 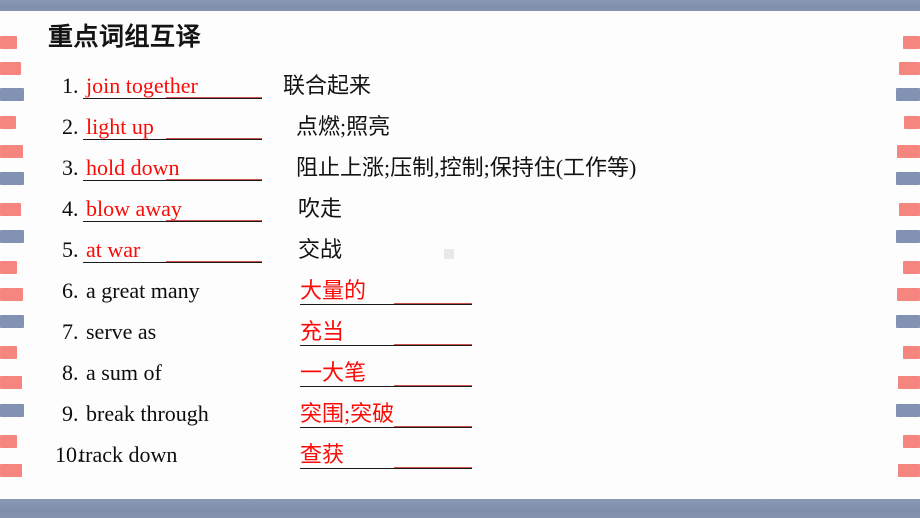 What do you see at coordinates (322, 455) in the screenshot?
I see `chinese-answer: 查获` at bounding box center [322, 455].